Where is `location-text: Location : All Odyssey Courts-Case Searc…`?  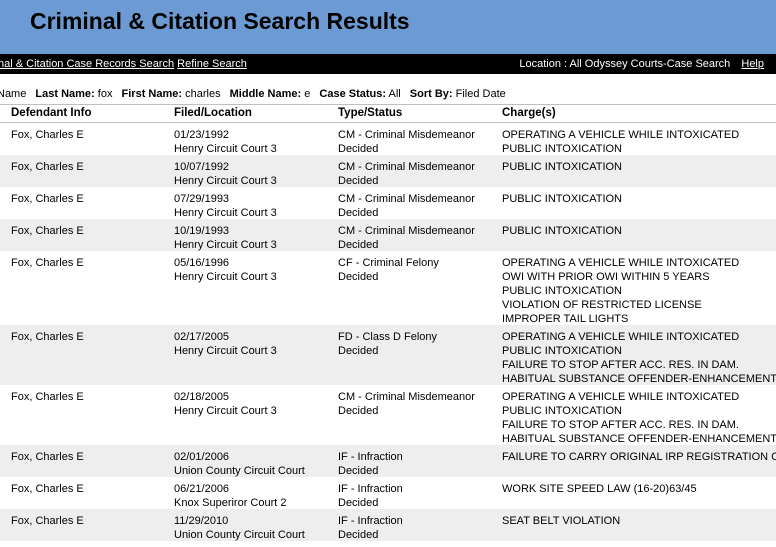 location-text: Location : All Odyssey Courts-Case Searc… is located at coordinates (625, 64).